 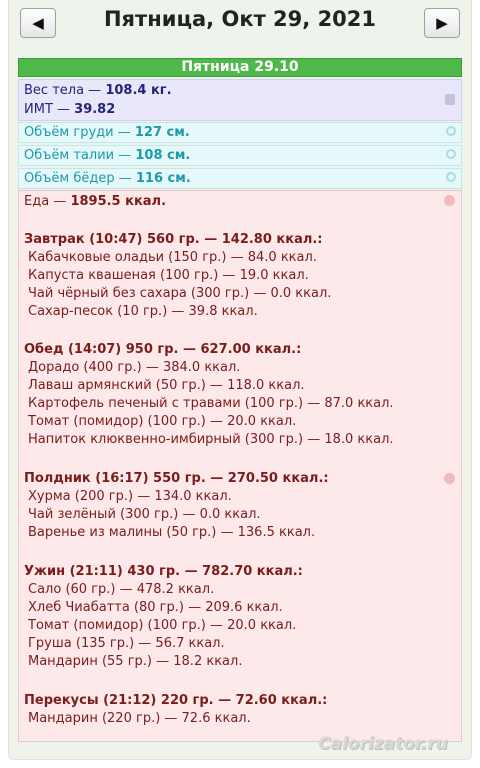 What do you see at coordinates (134, 367) in the screenshot?
I see `food-item: Дорадо (400 гр.) — 384.0 ккал.` at bounding box center [134, 367].